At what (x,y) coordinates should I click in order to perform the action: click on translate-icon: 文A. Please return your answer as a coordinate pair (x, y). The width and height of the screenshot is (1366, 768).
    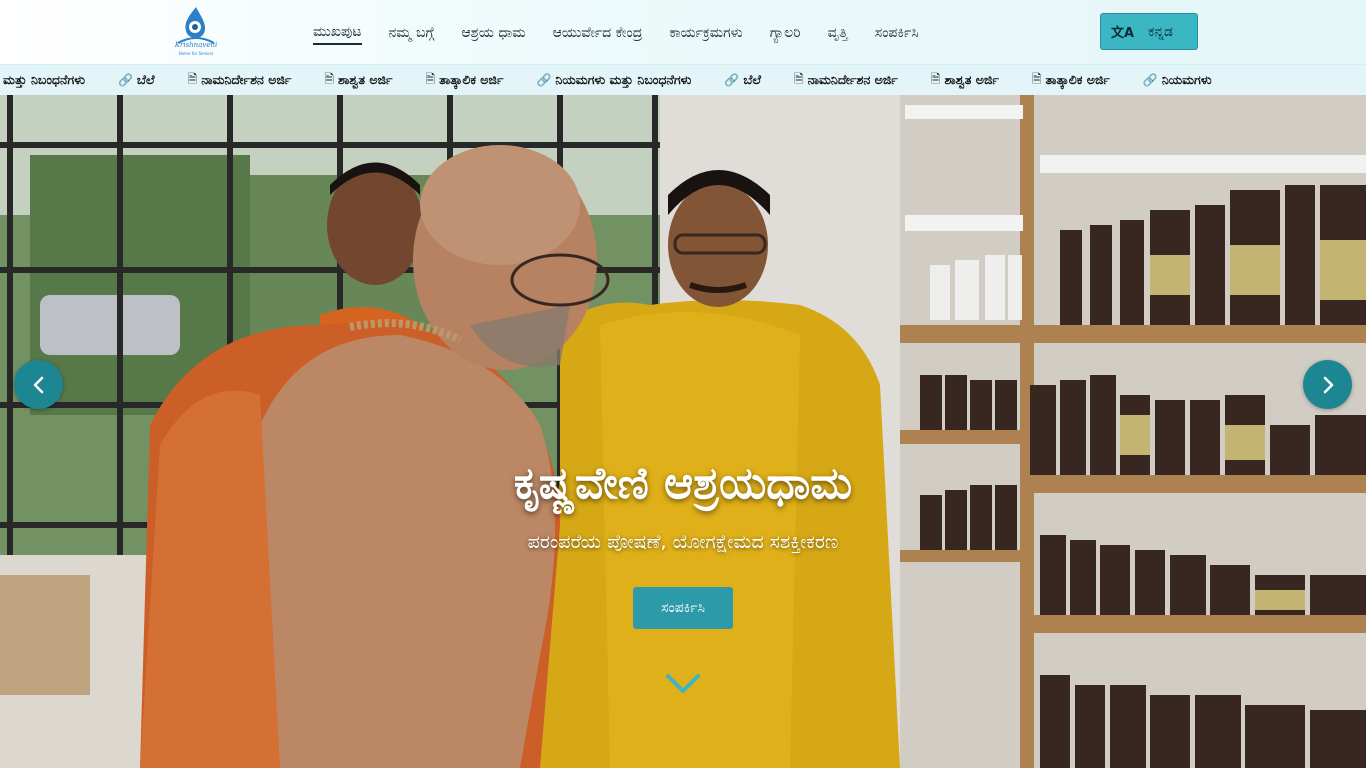
    Looking at the image, I should click on (1123, 33).